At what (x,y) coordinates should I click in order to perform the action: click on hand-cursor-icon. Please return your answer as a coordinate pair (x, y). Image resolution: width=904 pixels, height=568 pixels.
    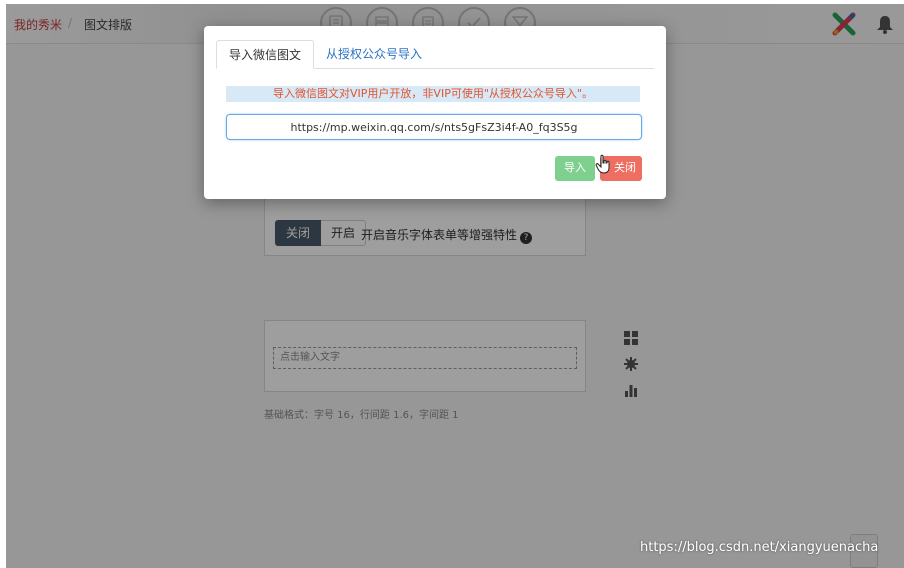
    Looking at the image, I should click on (602, 164).